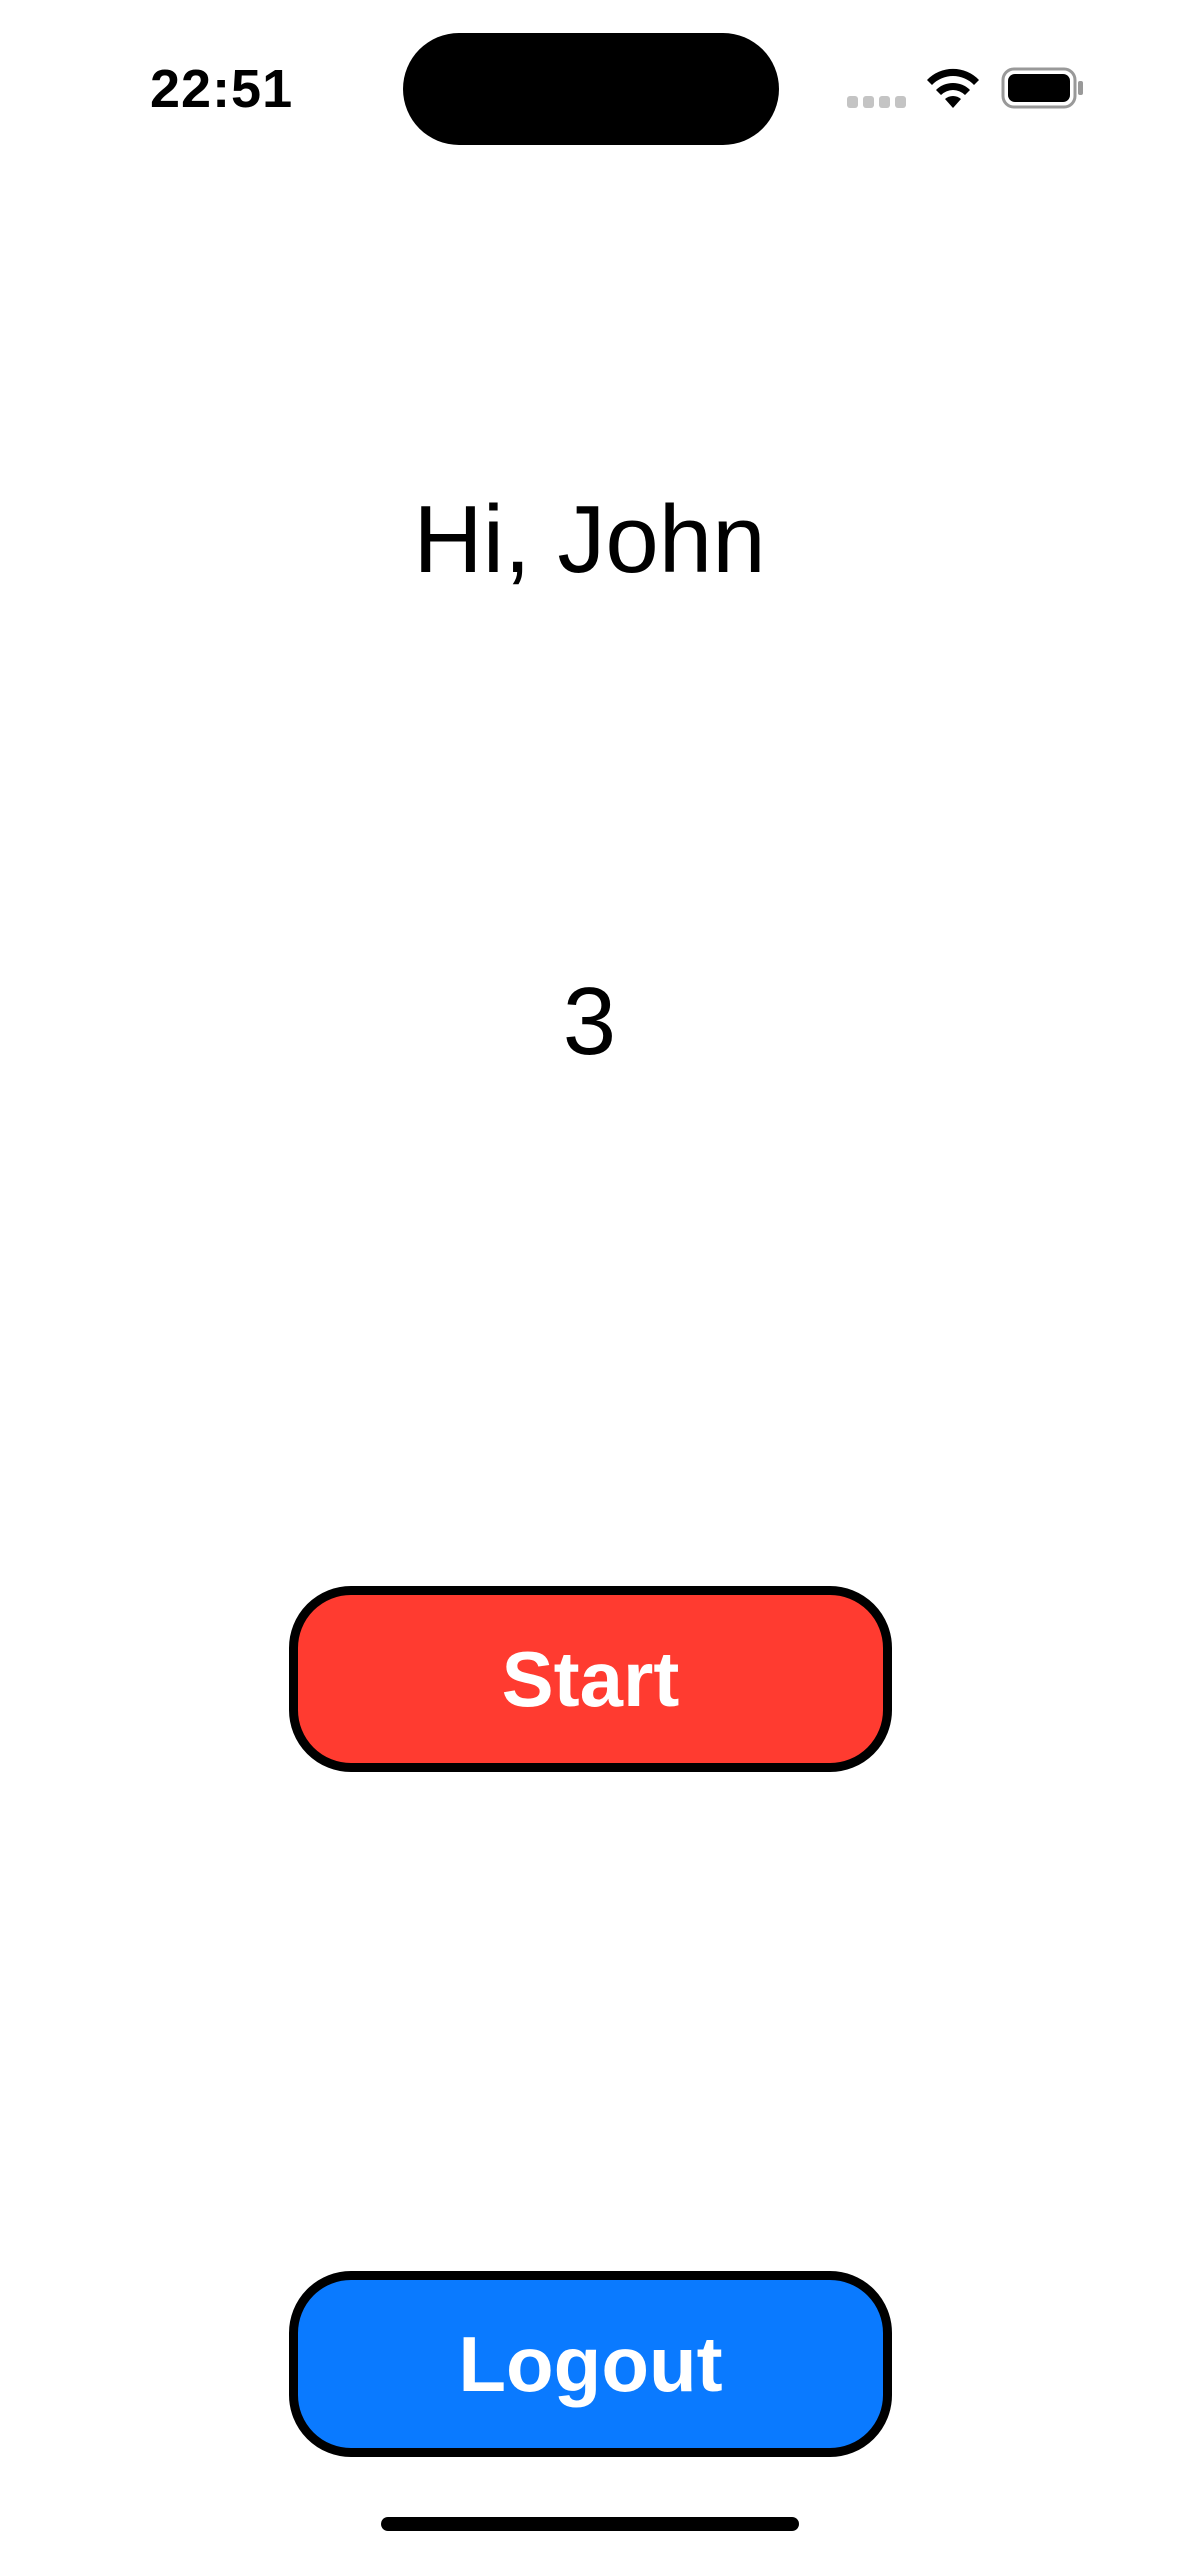  I want to click on wifi-icon, so click(953, 88).